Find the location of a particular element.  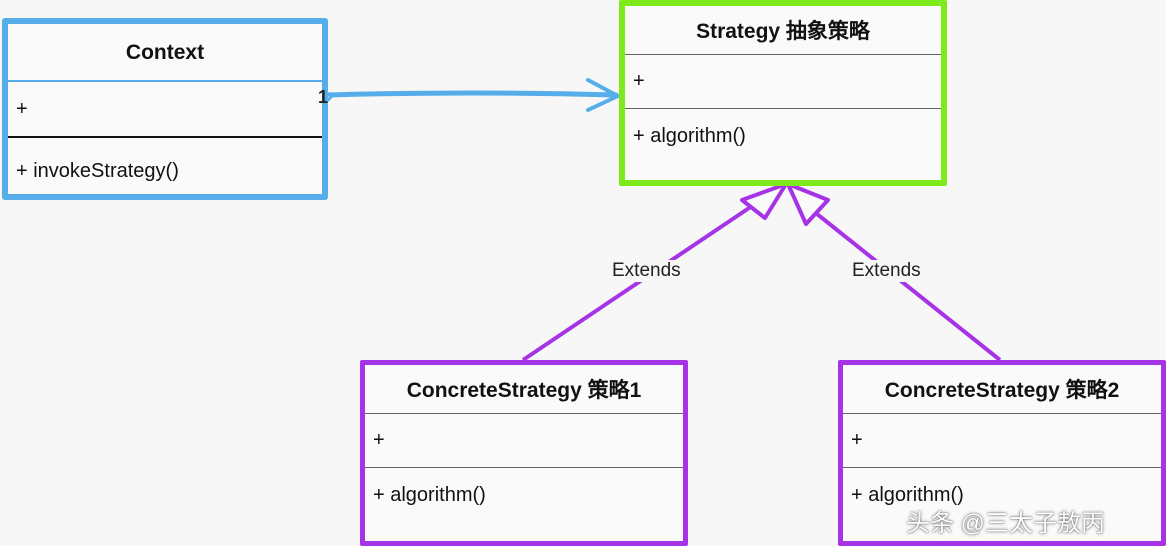

extends-label-2: Extends is located at coordinates (886, 271).